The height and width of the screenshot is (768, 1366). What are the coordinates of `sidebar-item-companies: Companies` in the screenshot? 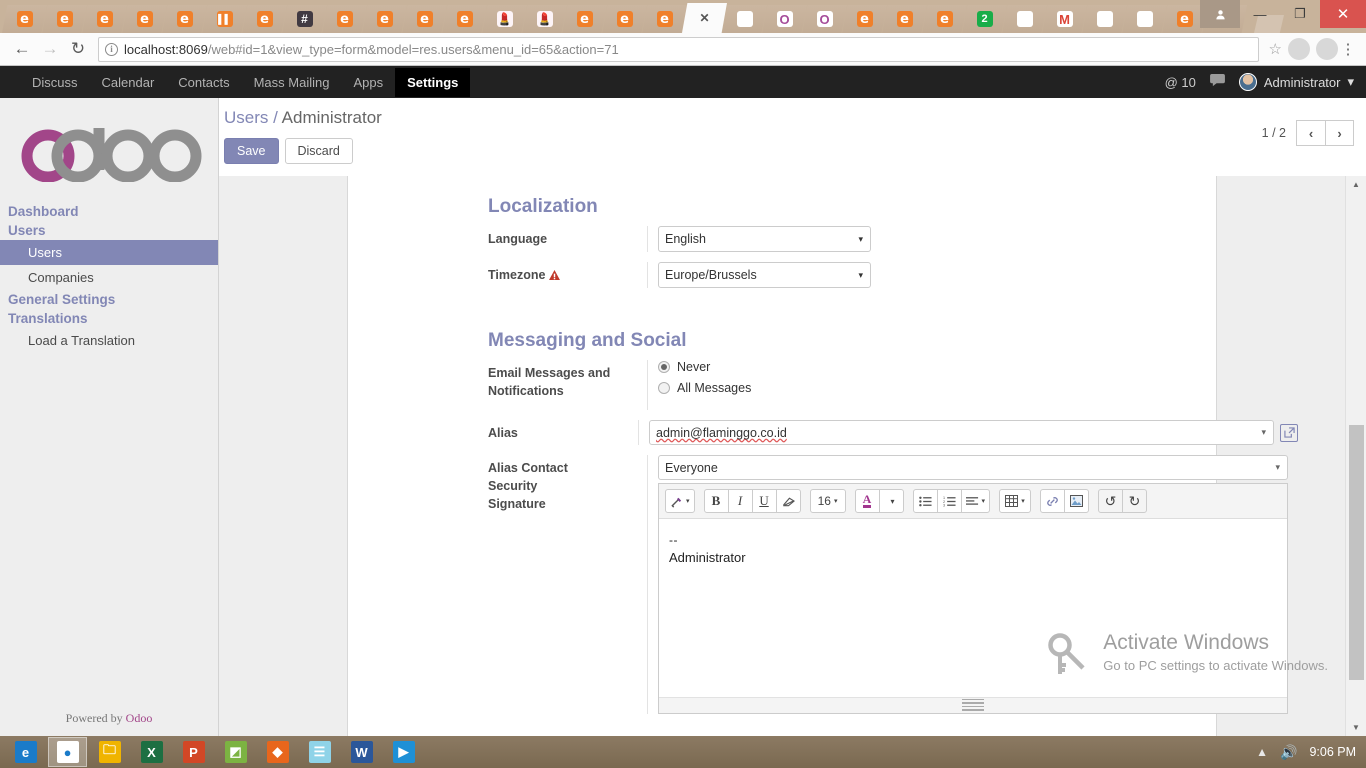 It's located at (109, 277).